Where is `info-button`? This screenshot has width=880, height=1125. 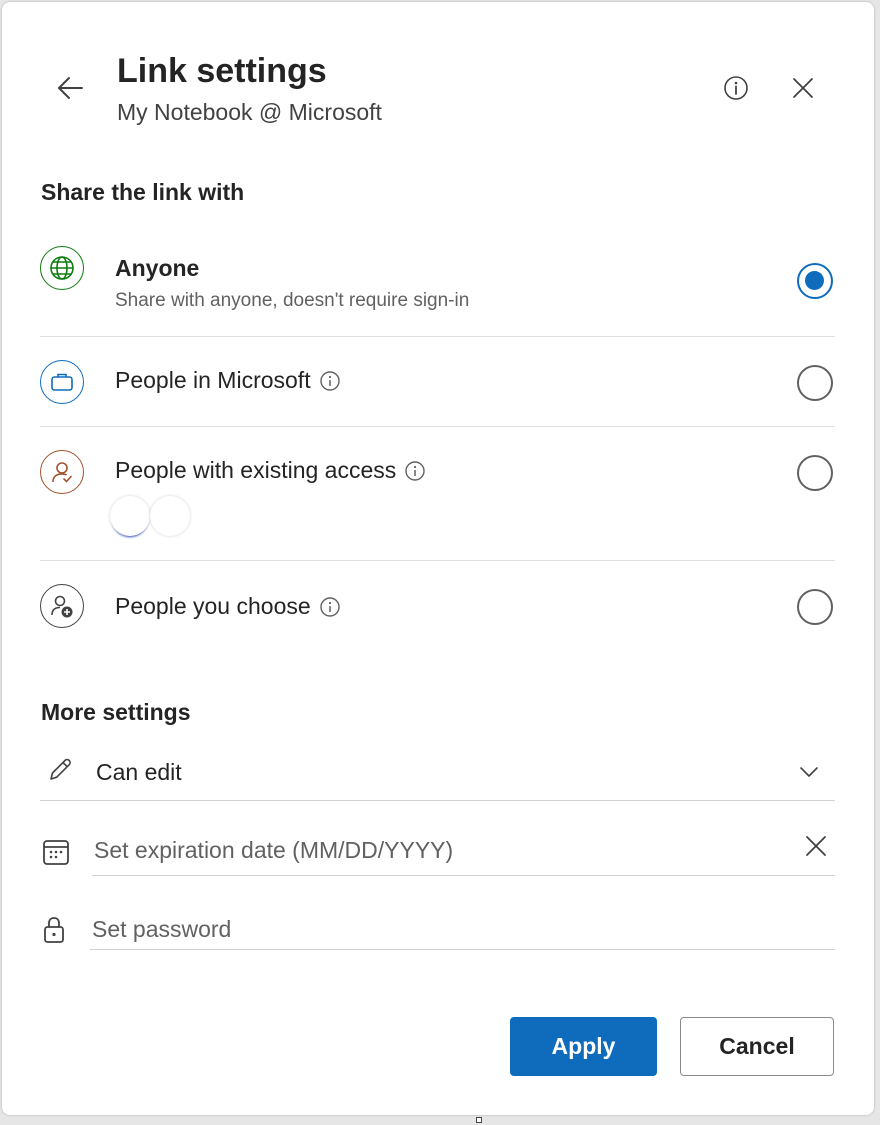
info-button is located at coordinates (736, 88).